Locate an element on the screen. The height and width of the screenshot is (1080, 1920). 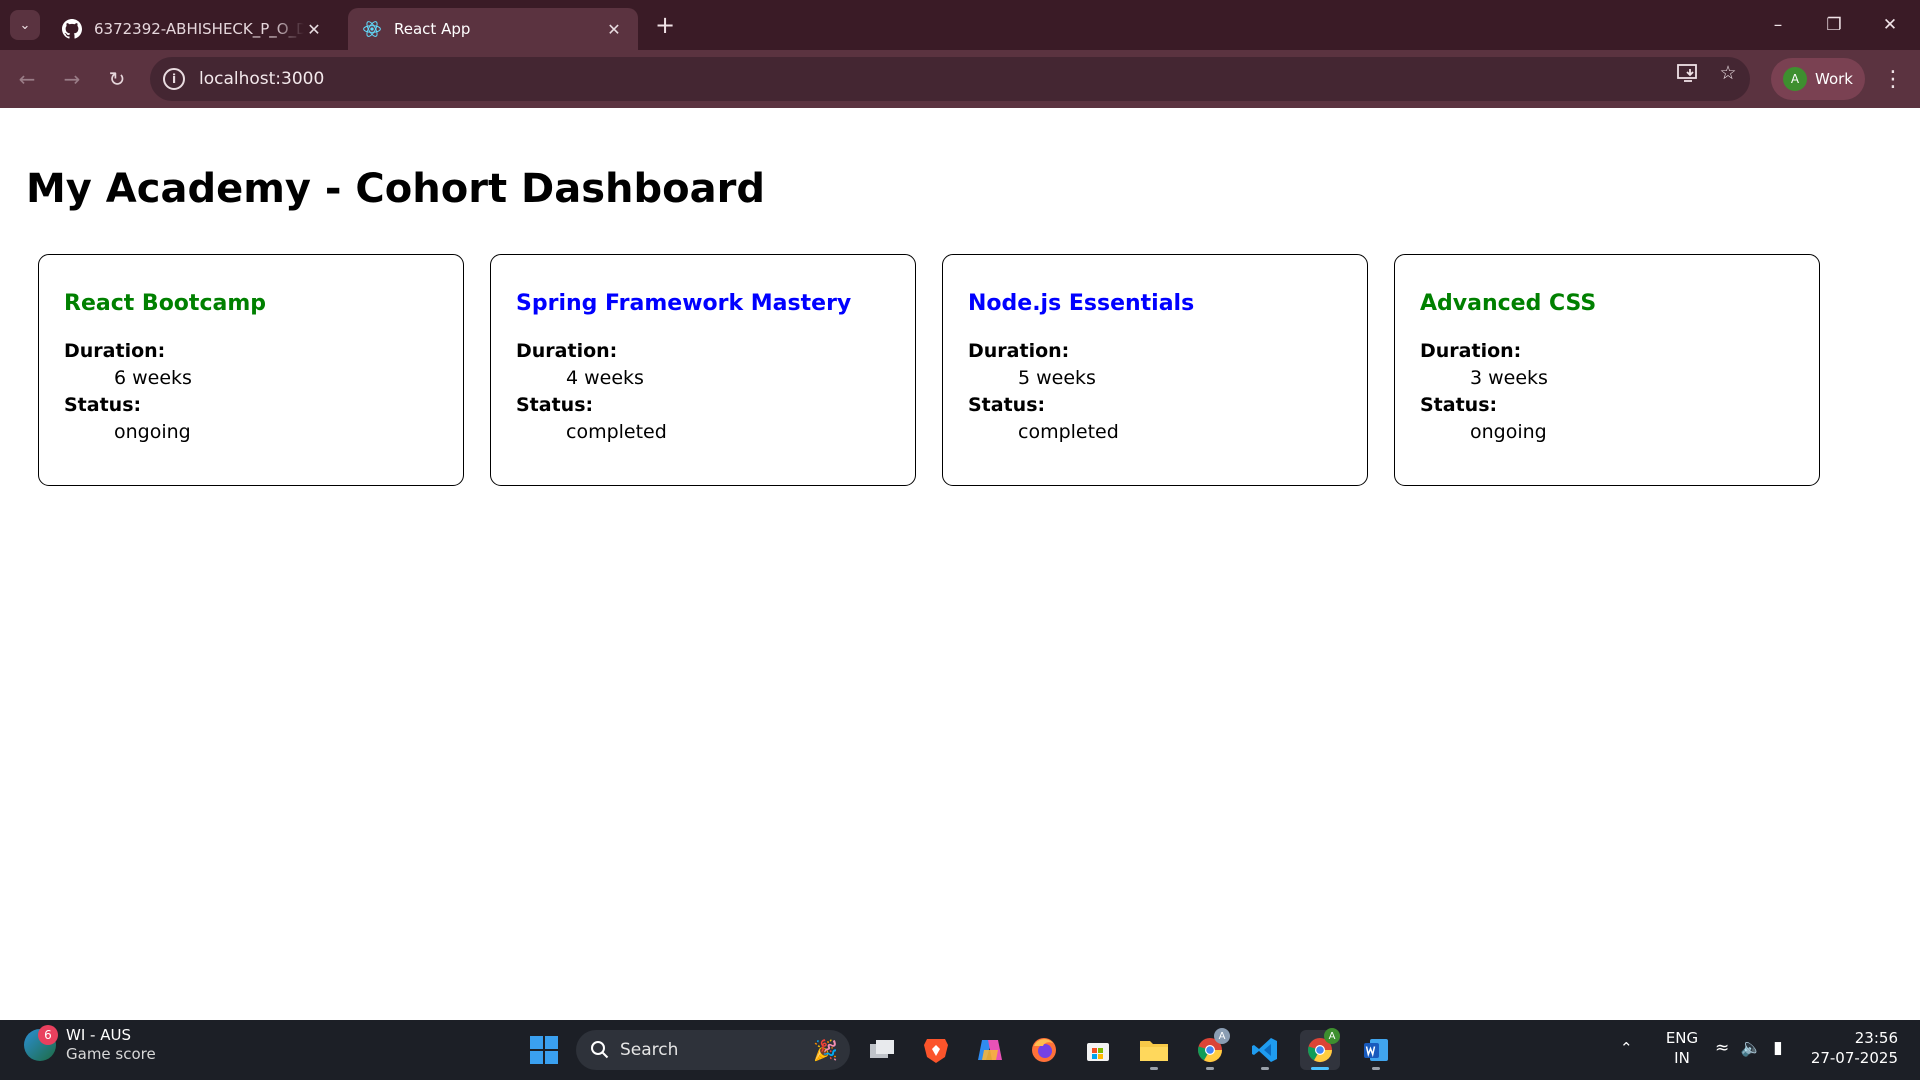
time-text: 23:56 is located at coordinates (1876, 1038).